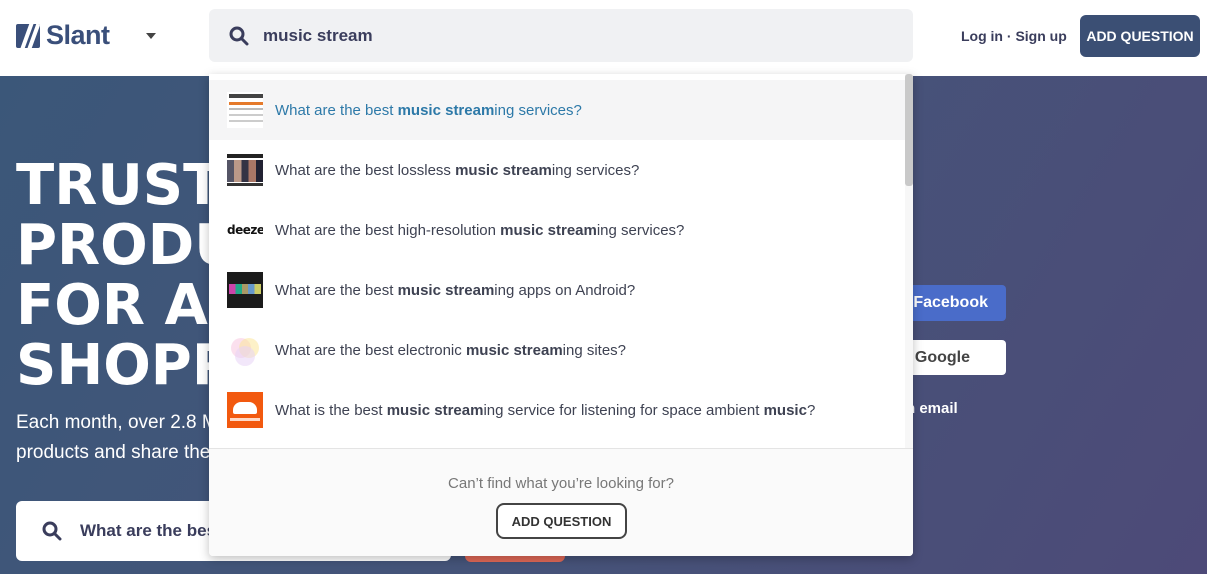 The width and height of the screenshot is (1207, 574). What do you see at coordinates (909, 130) in the screenshot?
I see `scrollbar-thumb` at bounding box center [909, 130].